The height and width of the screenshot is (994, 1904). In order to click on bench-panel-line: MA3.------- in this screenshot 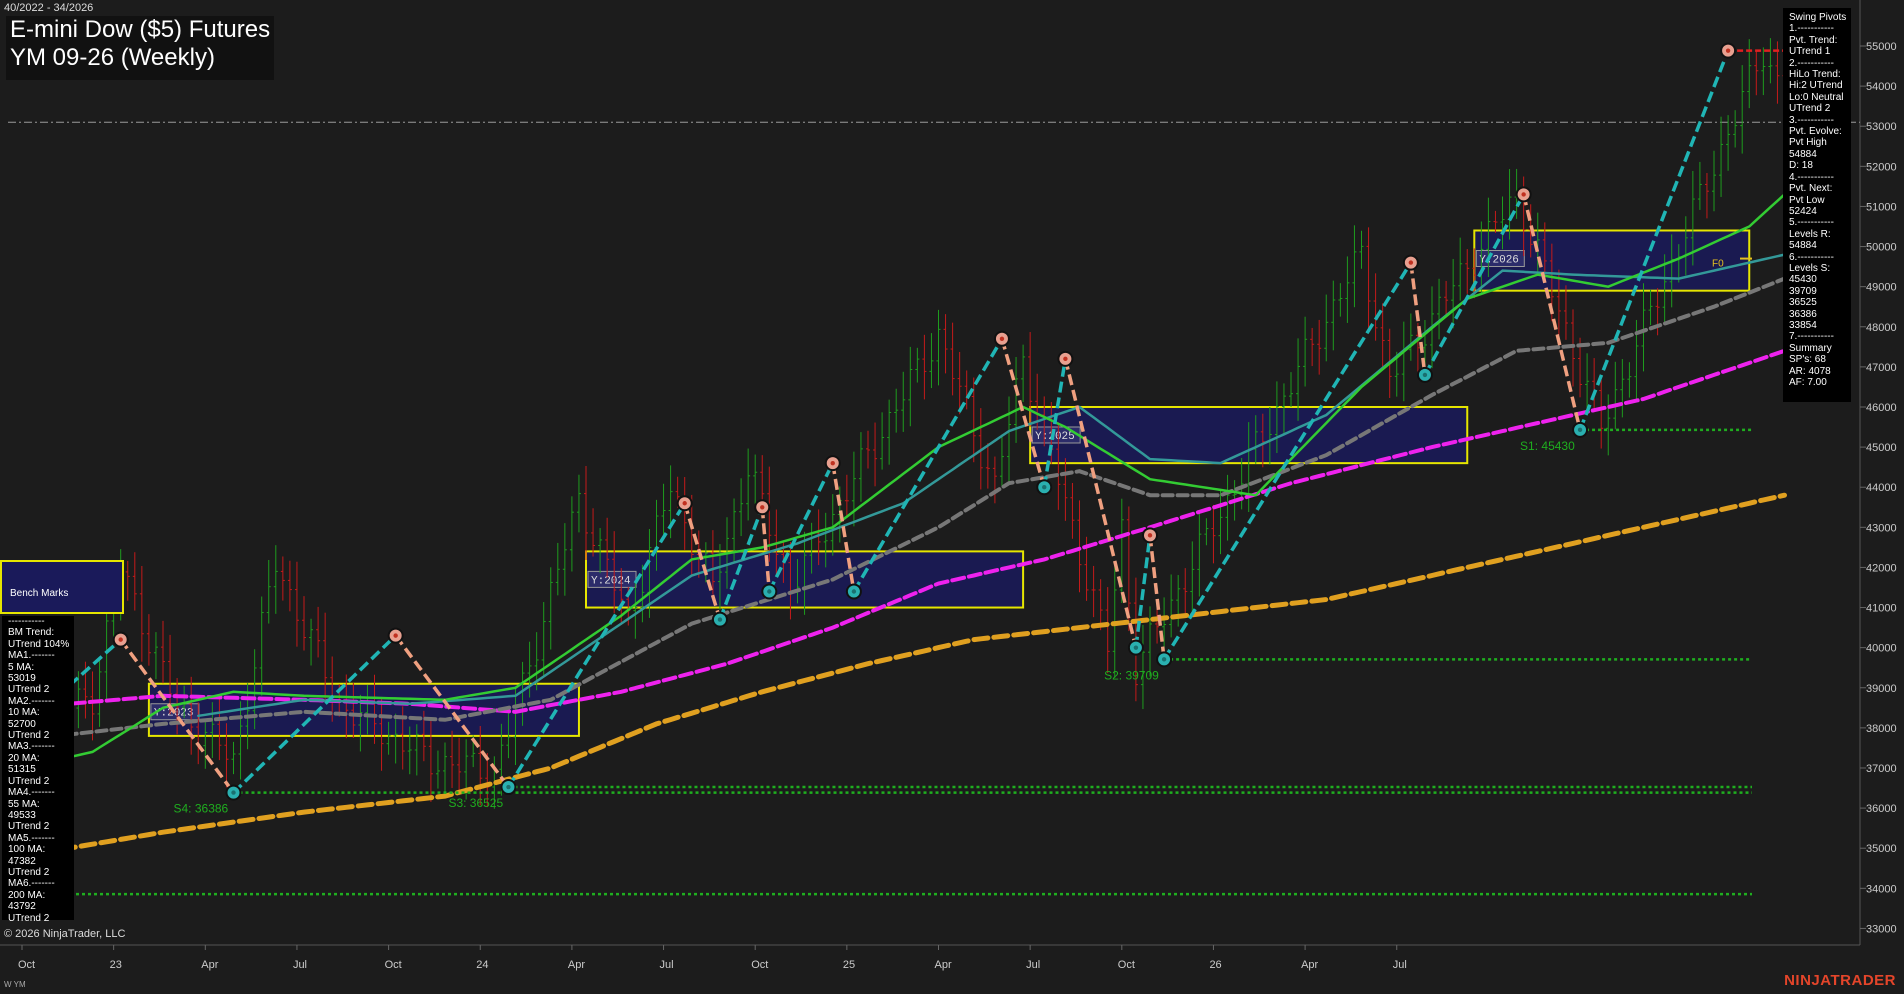, I will do `click(31, 747)`.